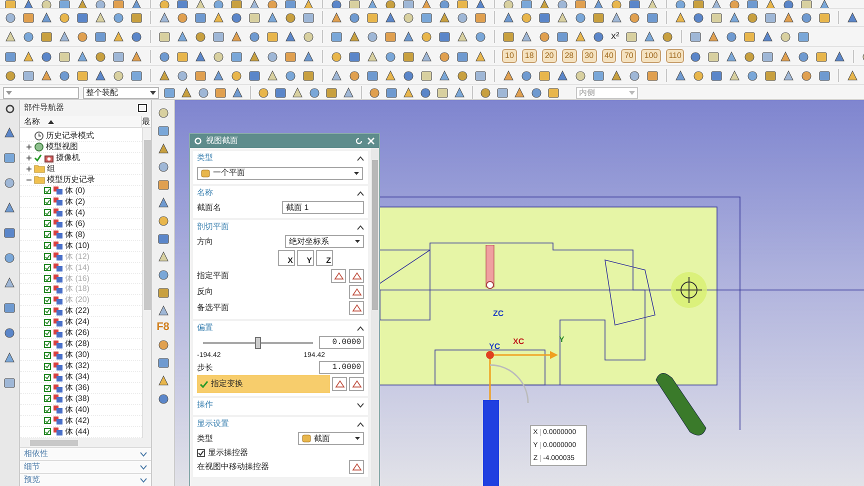 The image size is (864, 486). What do you see at coordinates (75, 212) in the screenshot?
I see `tree-label: 体 (4)` at bounding box center [75, 212].